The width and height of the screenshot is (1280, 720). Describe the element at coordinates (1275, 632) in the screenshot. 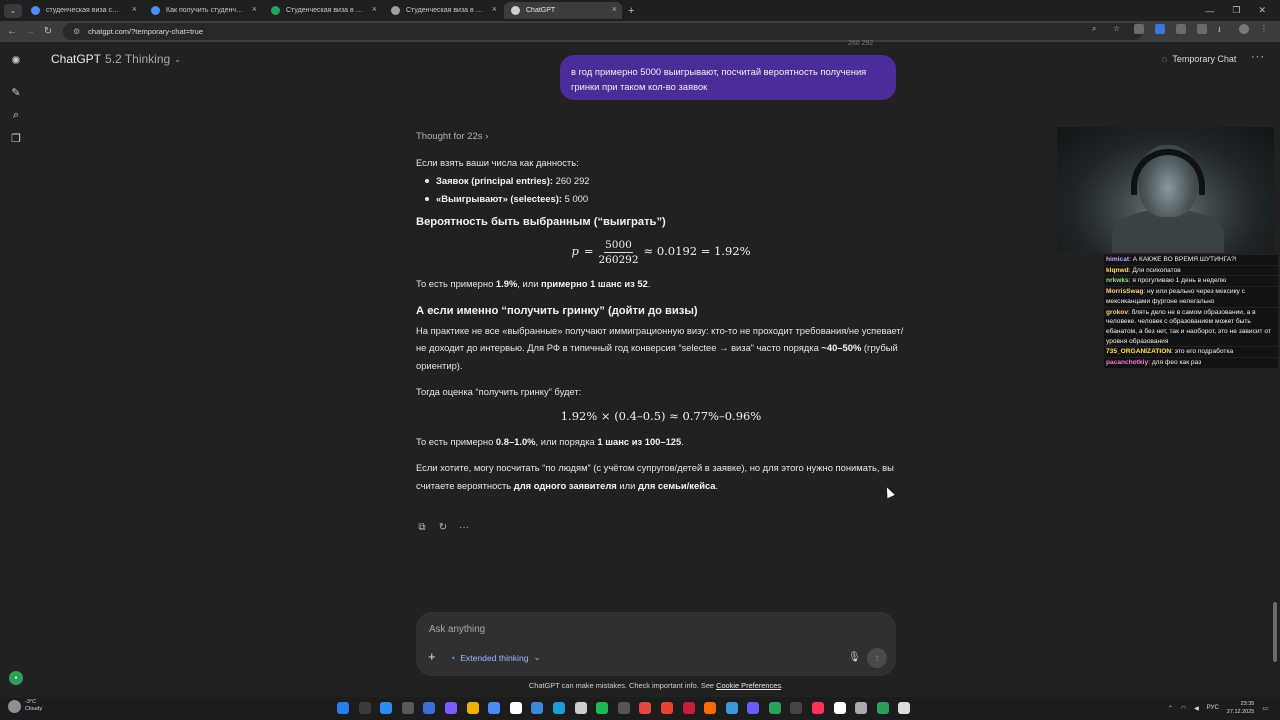

I see `scrollbar` at that location.